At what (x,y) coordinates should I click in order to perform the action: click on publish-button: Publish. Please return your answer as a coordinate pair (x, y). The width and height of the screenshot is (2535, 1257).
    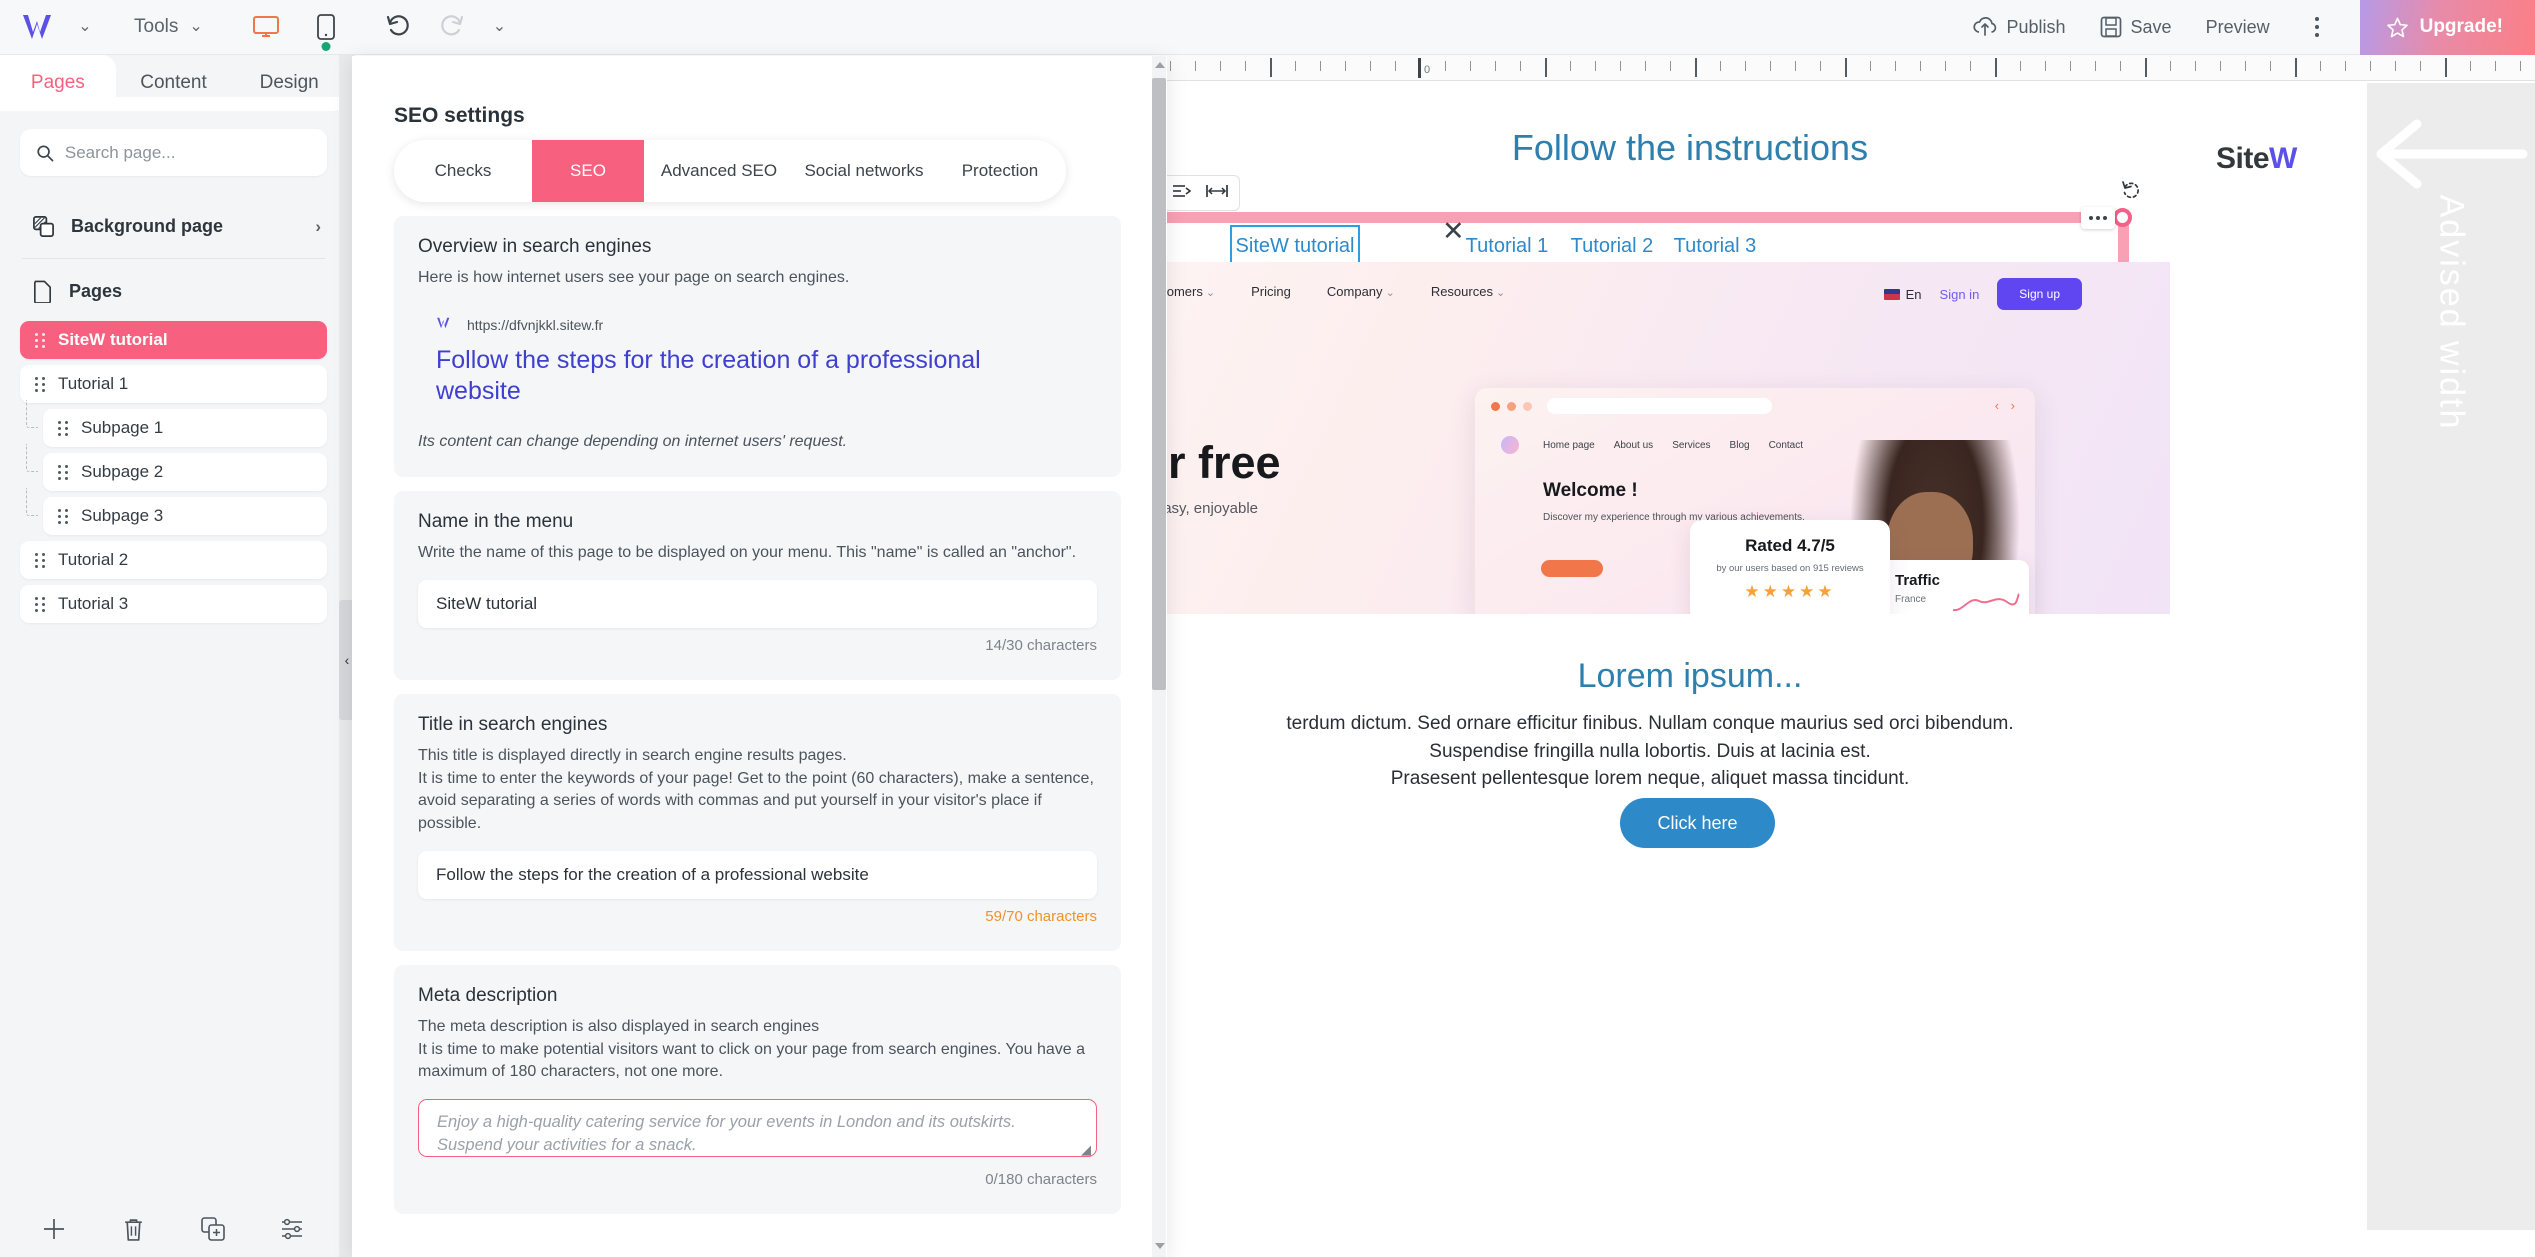
    Looking at the image, I should click on (2019, 27).